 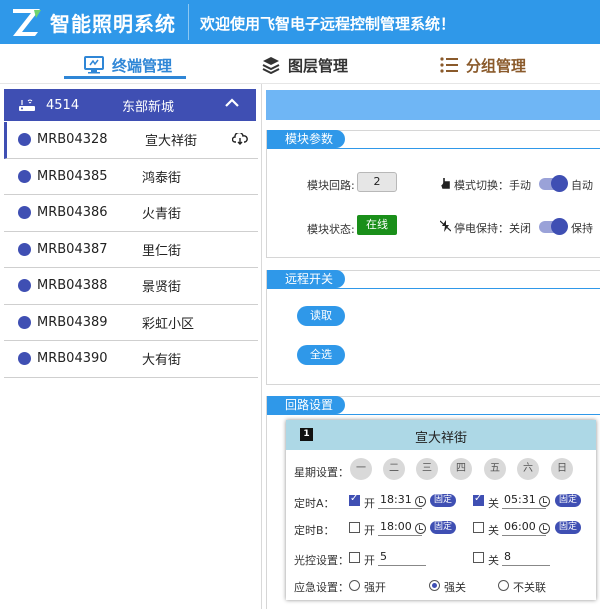 What do you see at coordinates (402, 558) in the screenshot?
I see `light-on-value: 5` at bounding box center [402, 558].